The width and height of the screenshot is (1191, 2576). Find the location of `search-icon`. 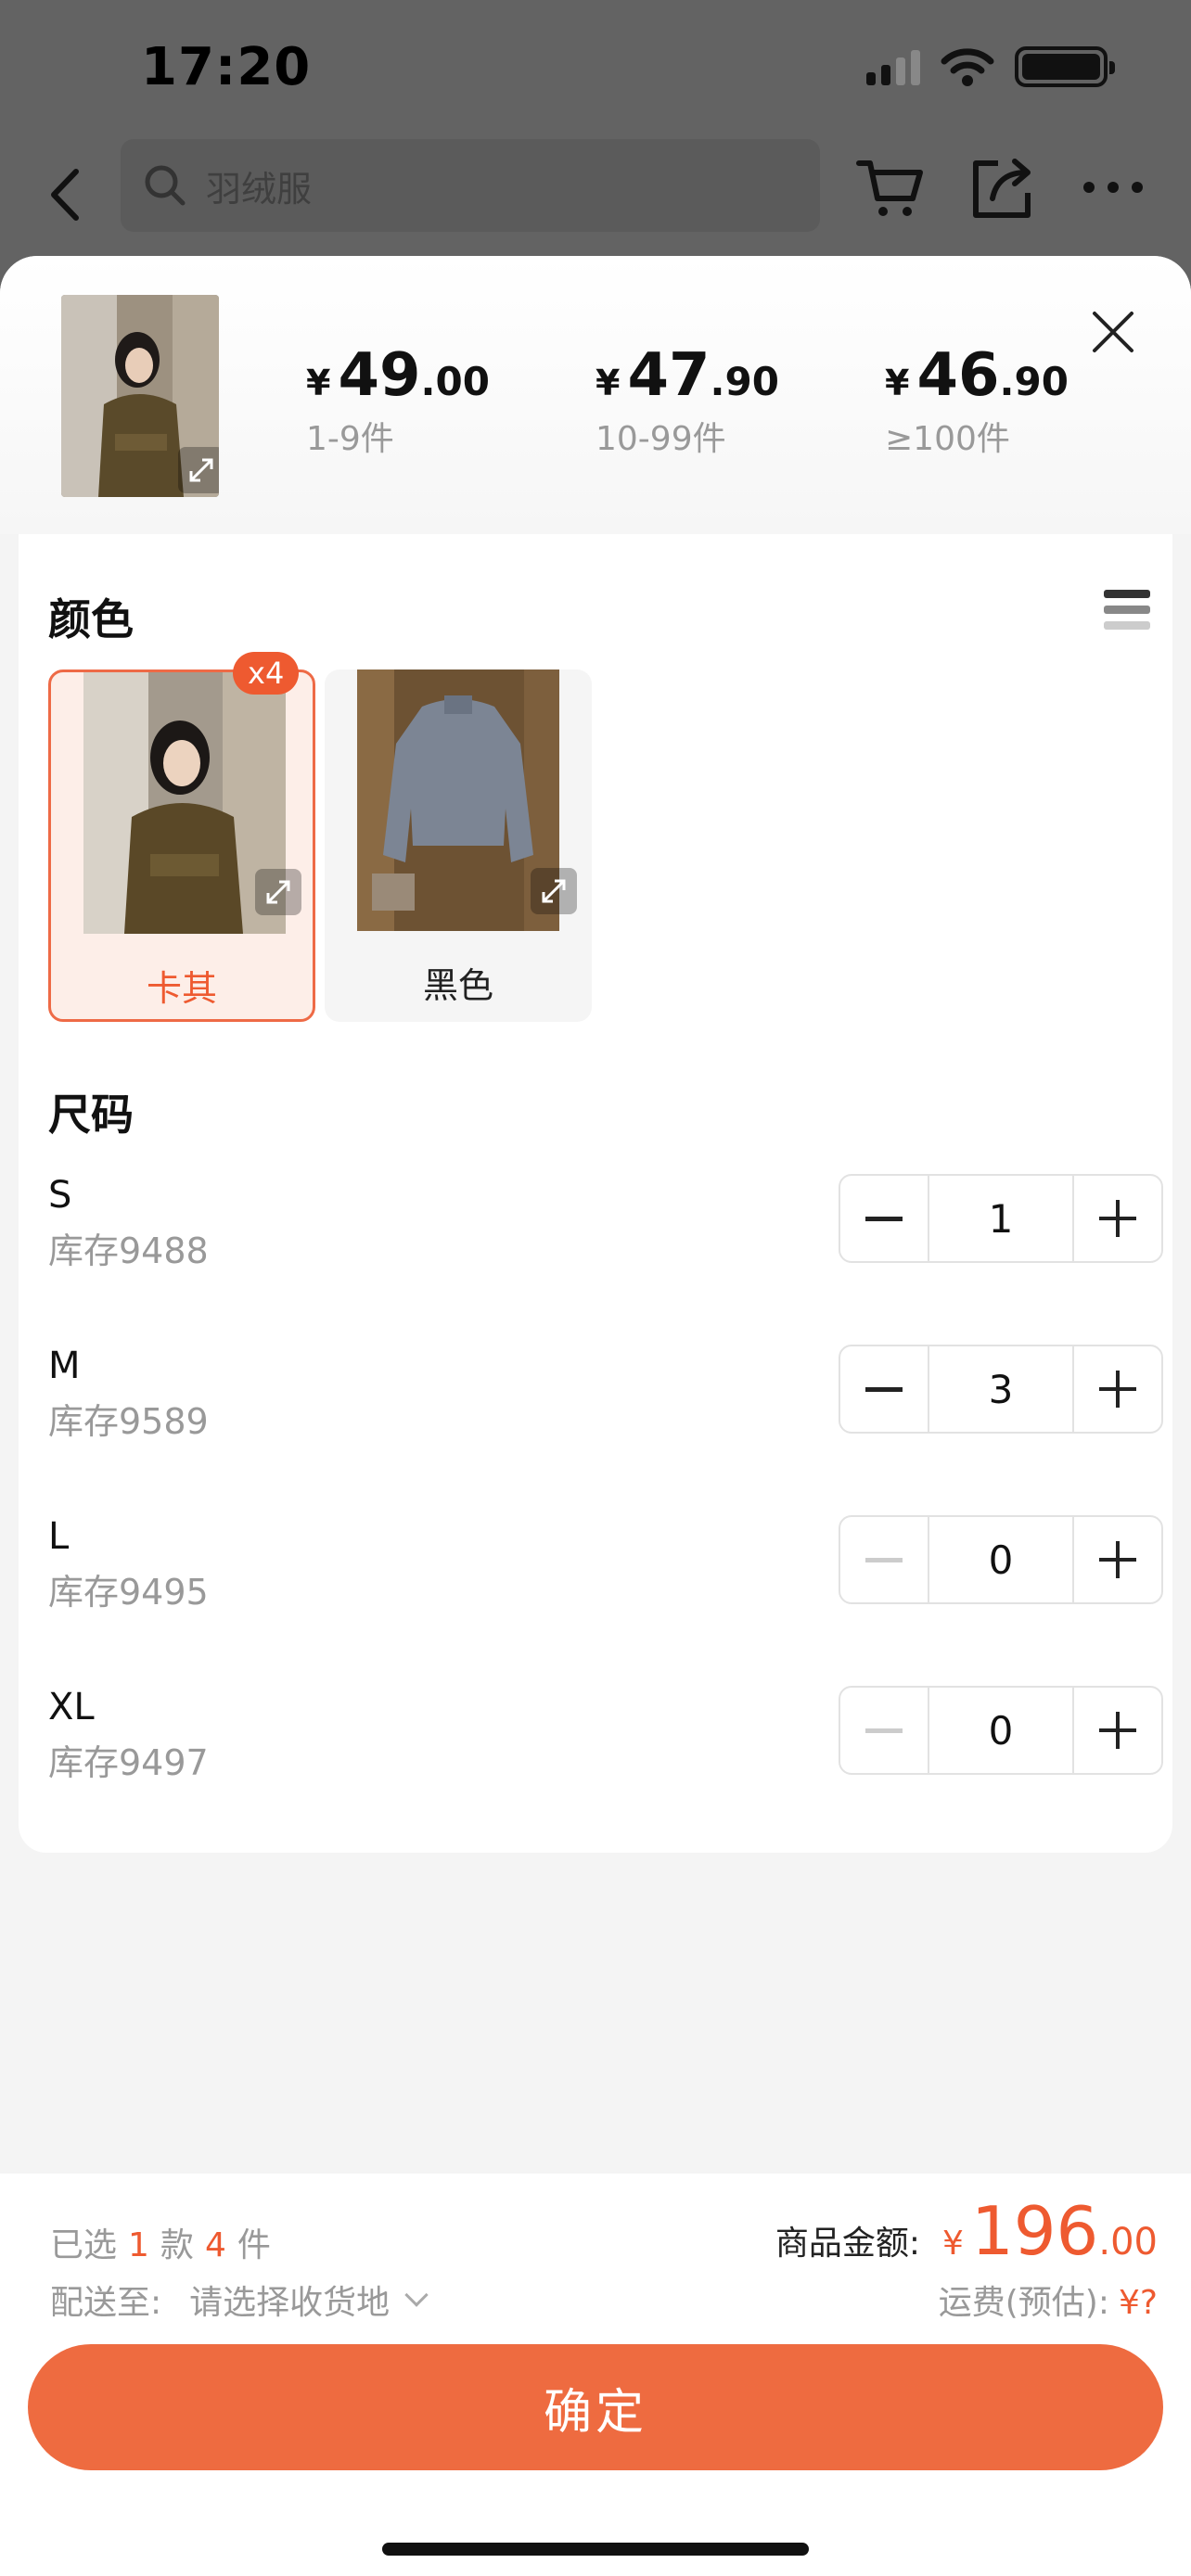

search-icon is located at coordinates (165, 186).